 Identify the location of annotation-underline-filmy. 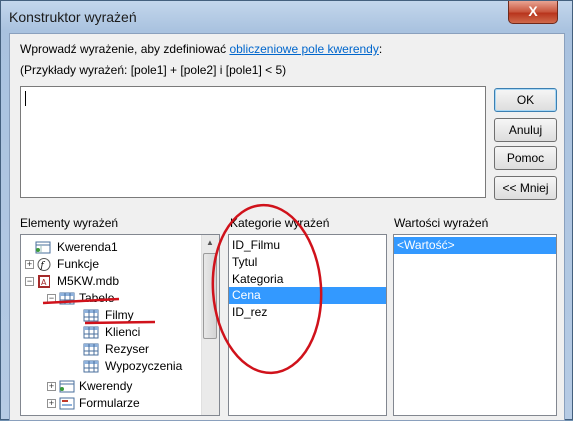
(120, 322).